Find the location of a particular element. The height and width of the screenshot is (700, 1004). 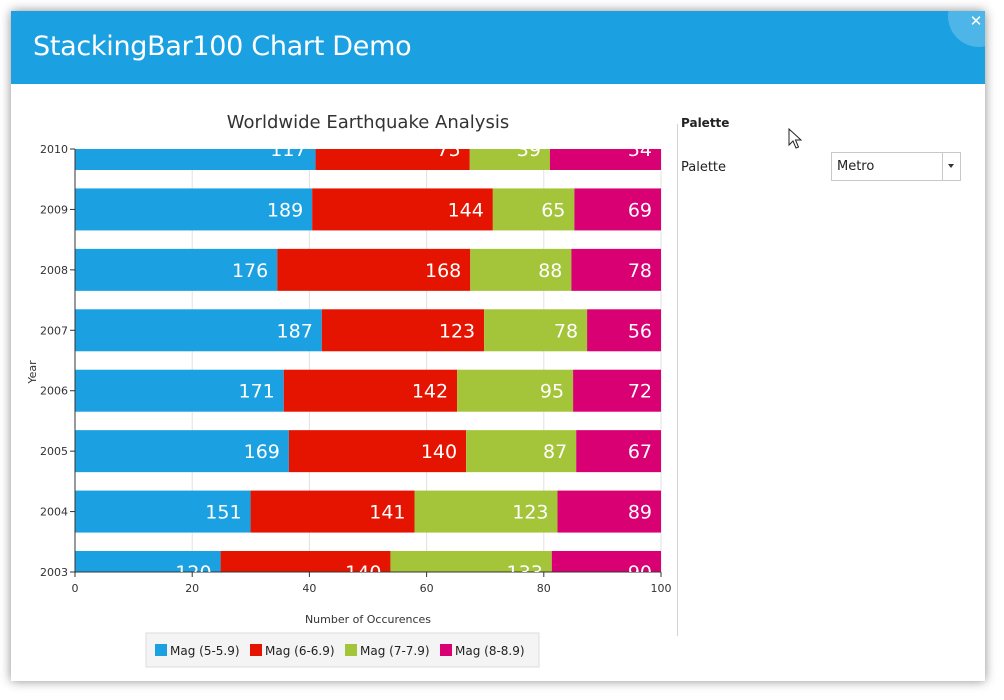

bar-value-label: 176 is located at coordinates (250, 271).